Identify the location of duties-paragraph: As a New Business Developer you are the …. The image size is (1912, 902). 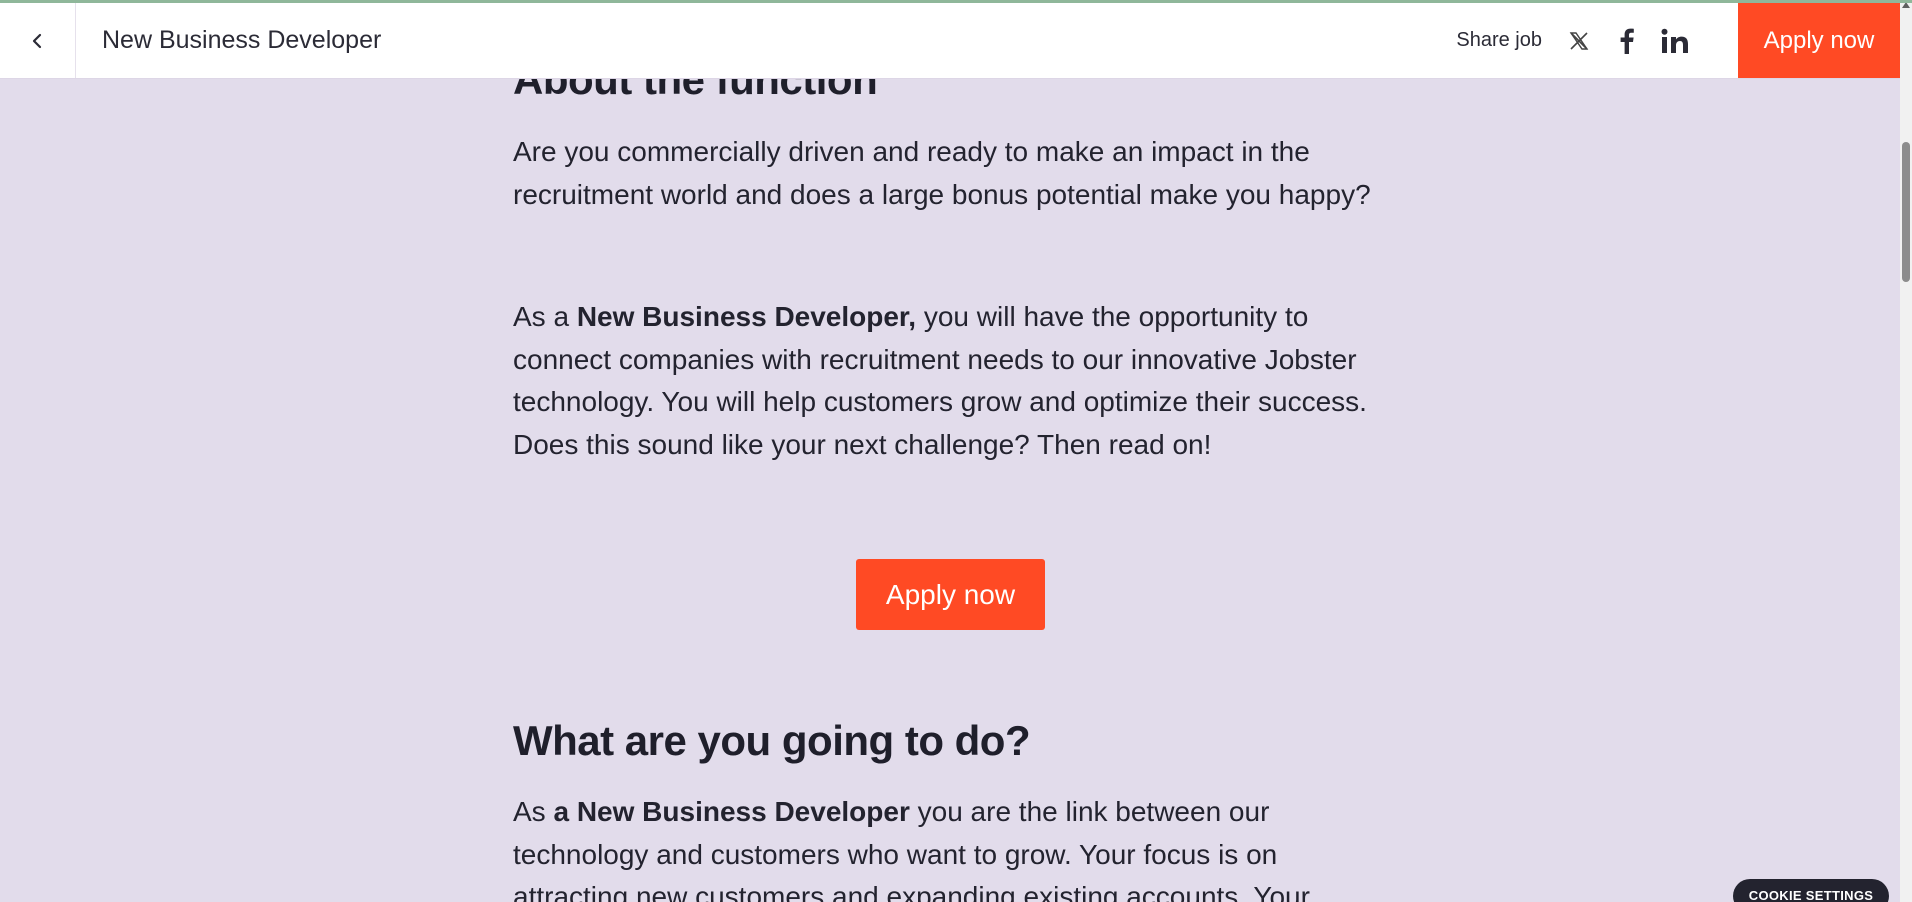
(953, 846).